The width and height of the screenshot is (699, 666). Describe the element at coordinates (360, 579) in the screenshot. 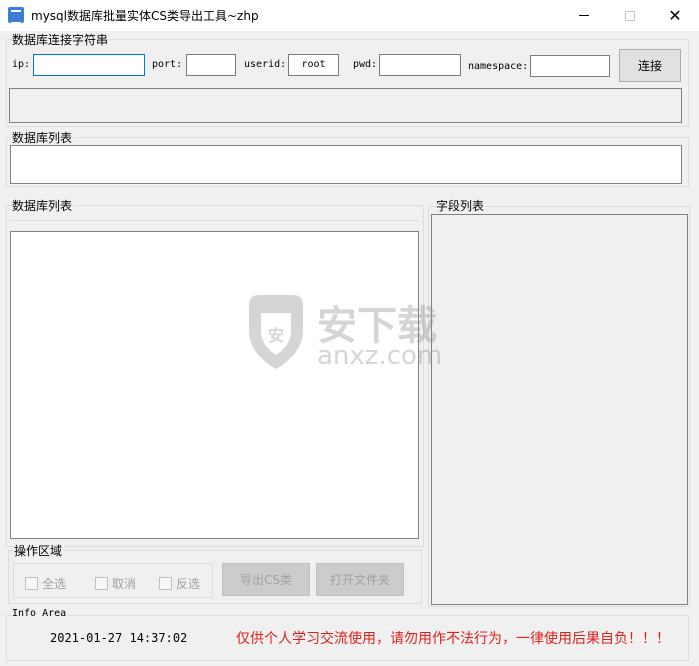

I see `open-folder-button: 打开文件夹` at that location.